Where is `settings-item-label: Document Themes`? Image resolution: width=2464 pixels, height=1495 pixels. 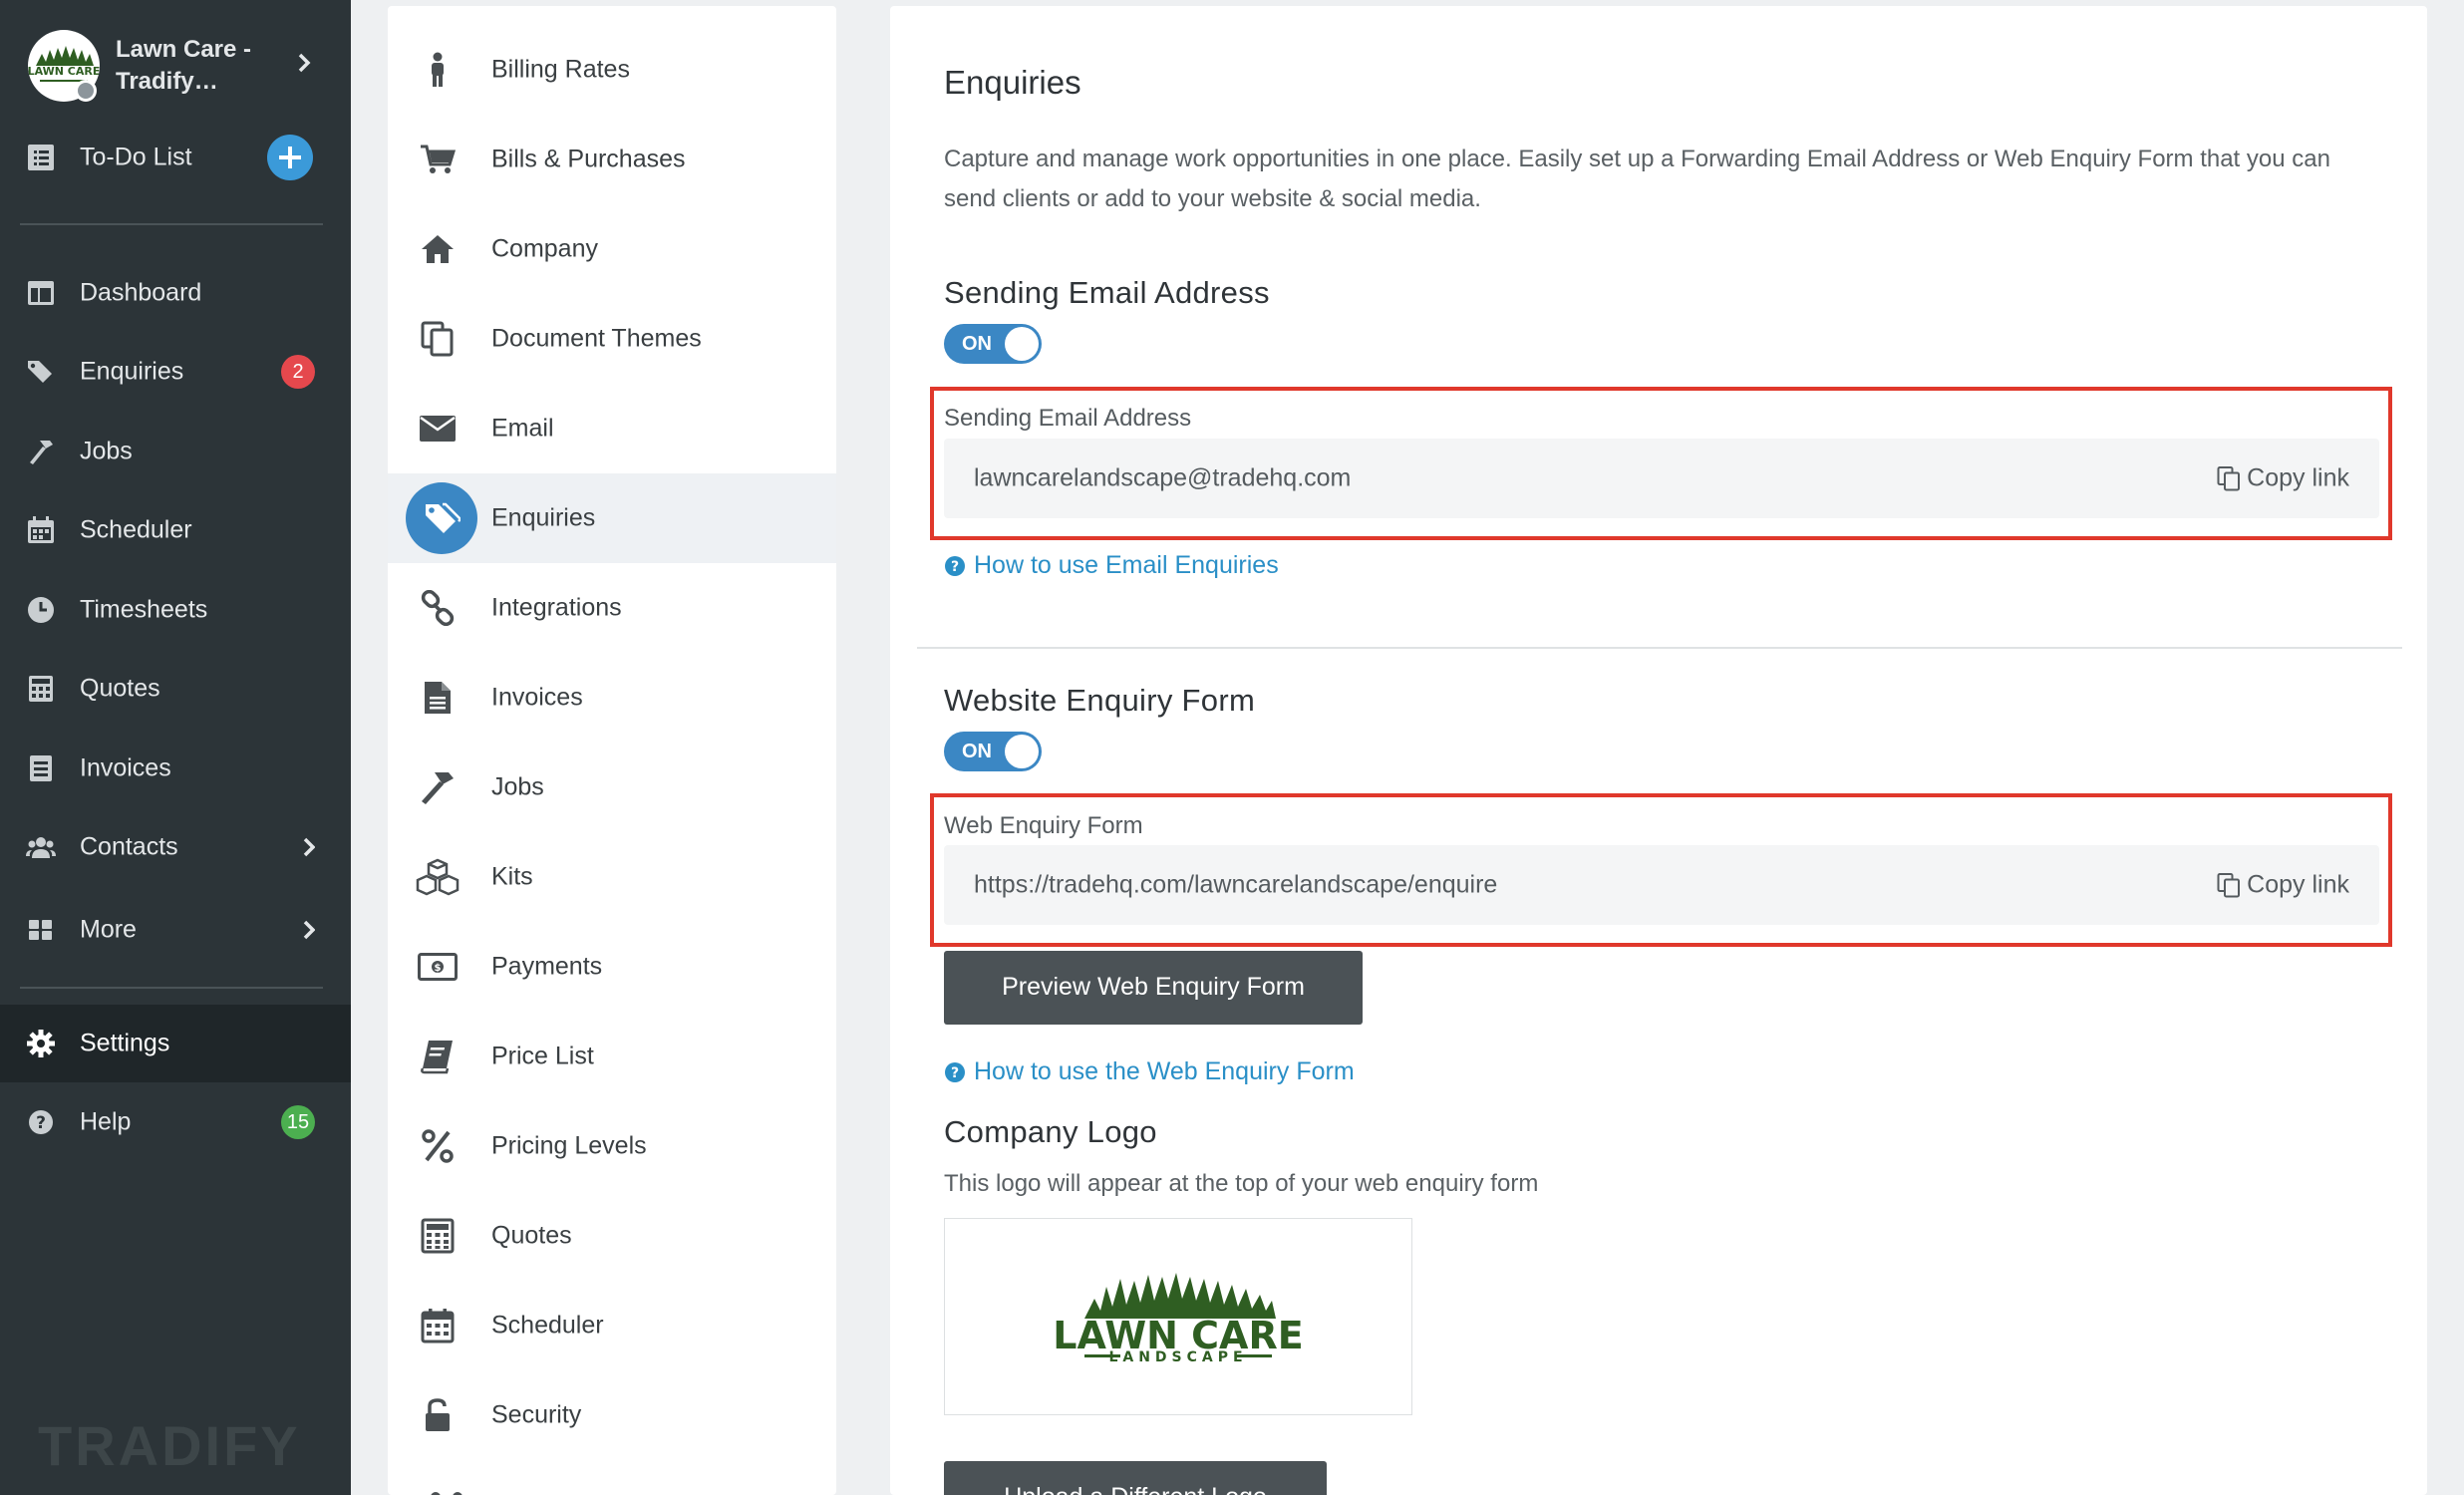
settings-item-label: Document Themes is located at coordinates (597, 338).